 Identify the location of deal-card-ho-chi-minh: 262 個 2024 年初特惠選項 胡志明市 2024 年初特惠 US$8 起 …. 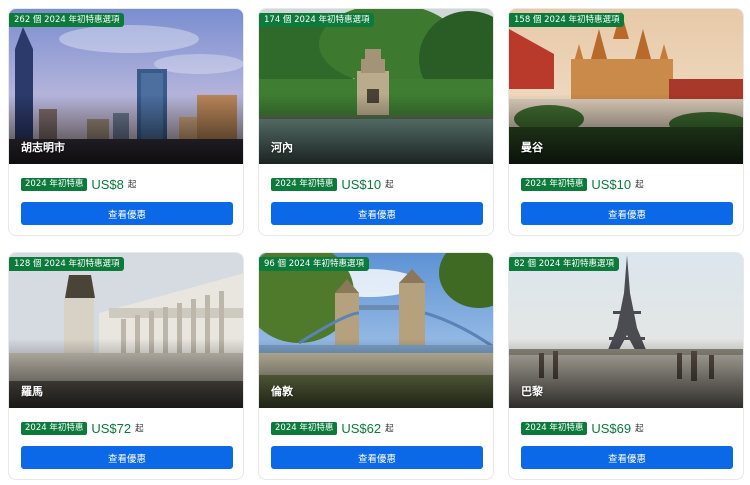
(126, 122).